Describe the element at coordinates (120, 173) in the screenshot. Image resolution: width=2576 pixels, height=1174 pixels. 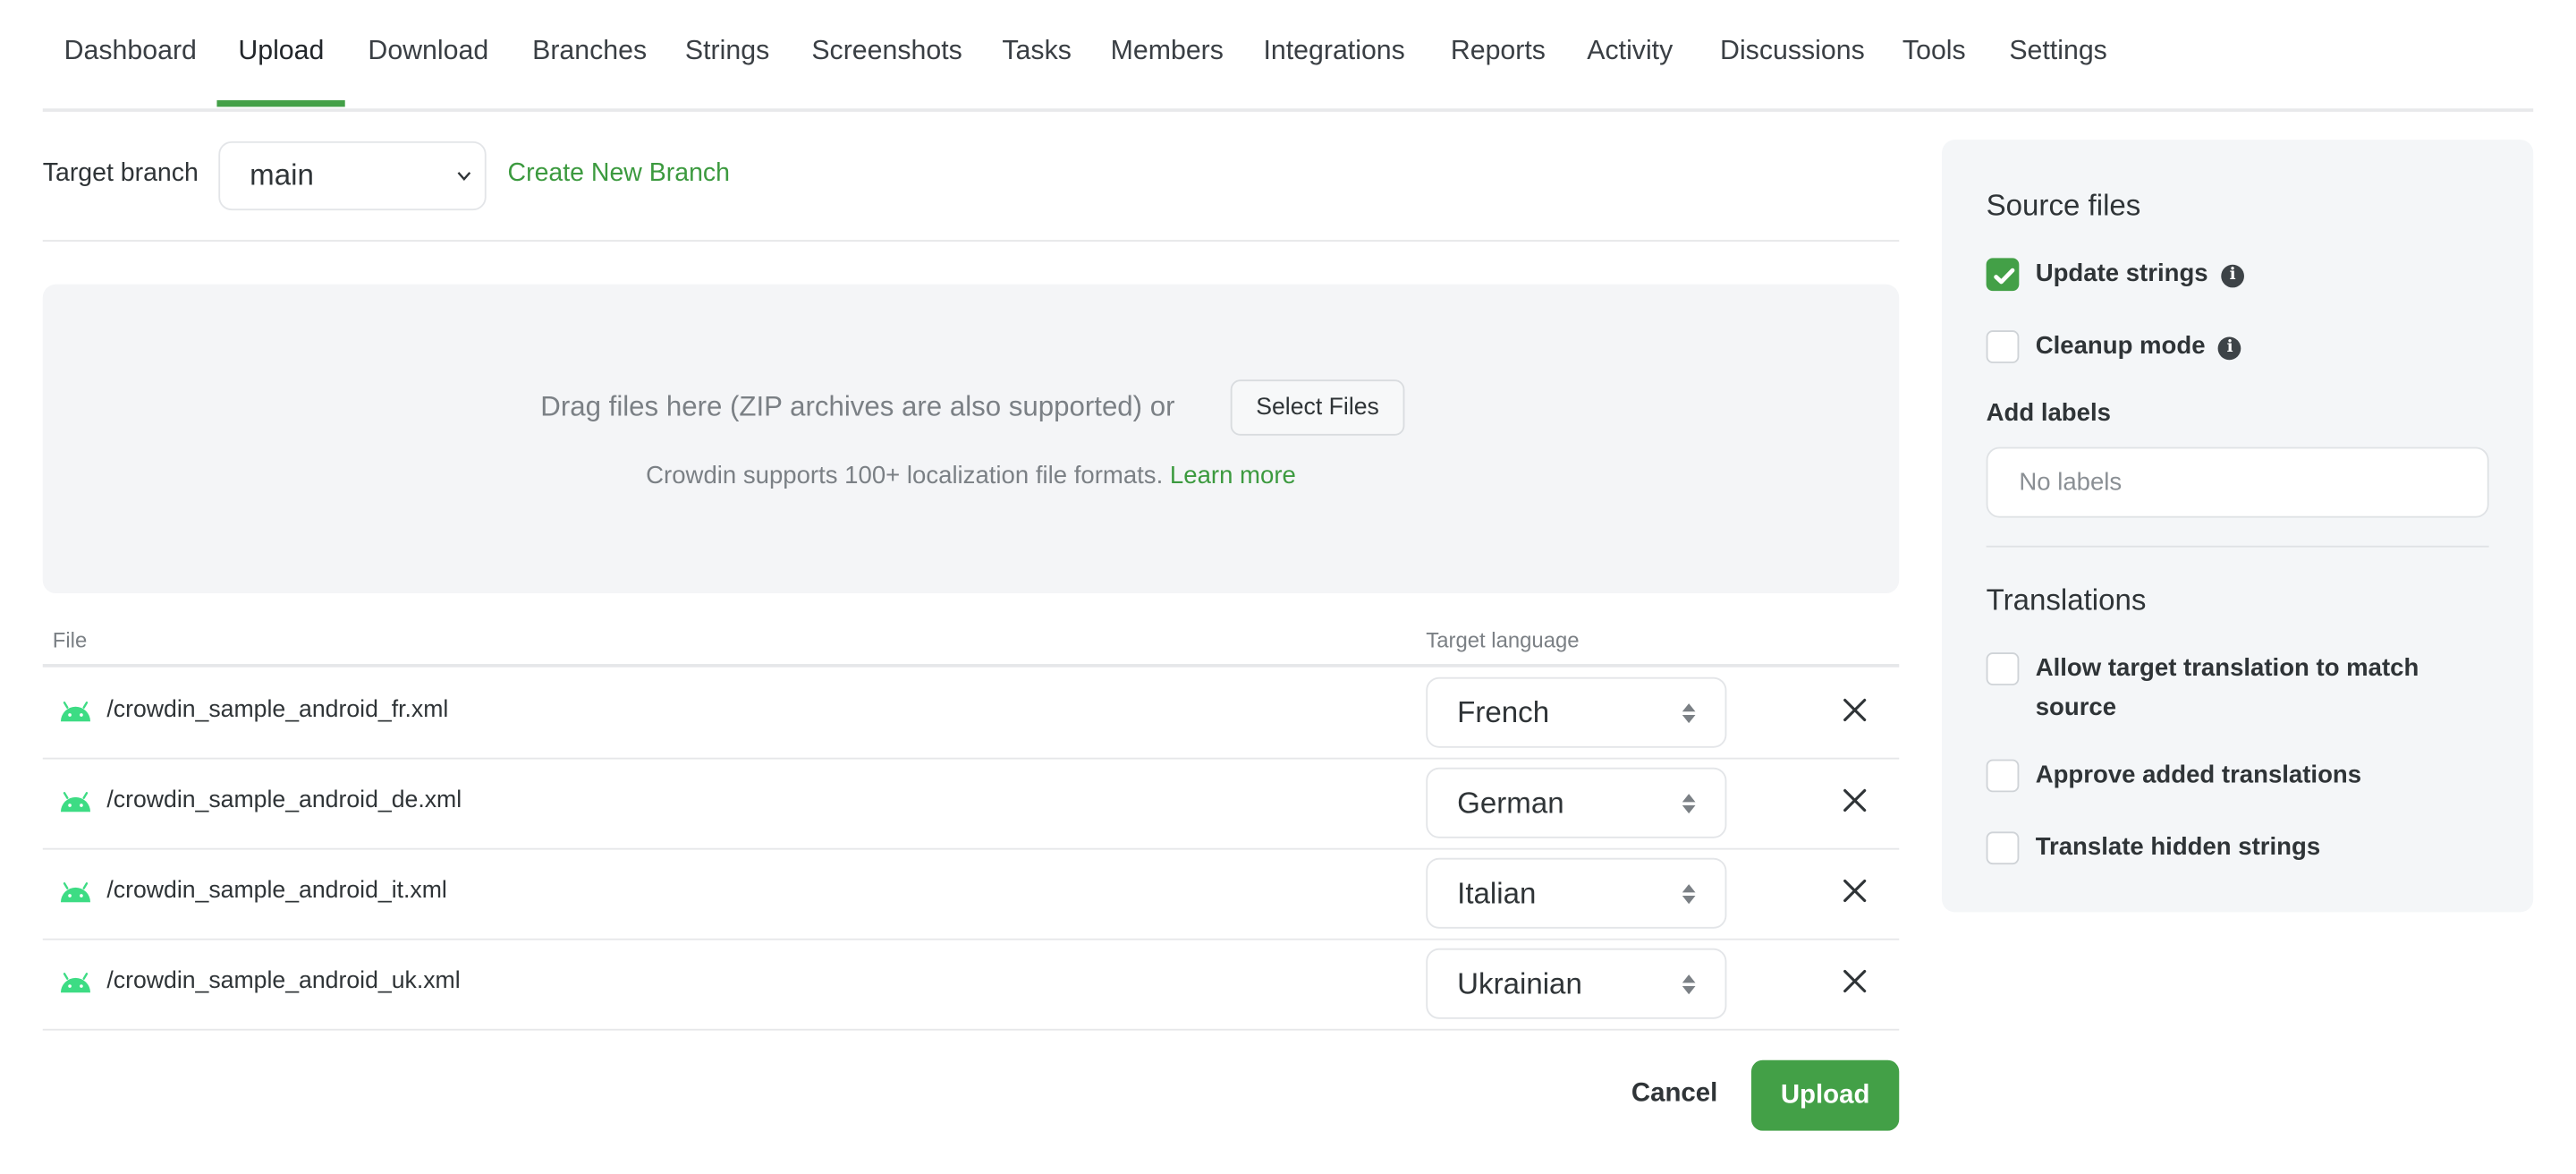
I see `target-branch-label: Target branch` at that location.